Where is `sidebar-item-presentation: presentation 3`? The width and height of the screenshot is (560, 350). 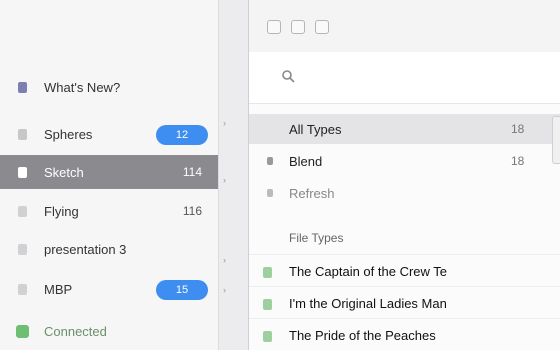 sidebar-item-presentation: presentation 3 is located at coordinates (109, 249).